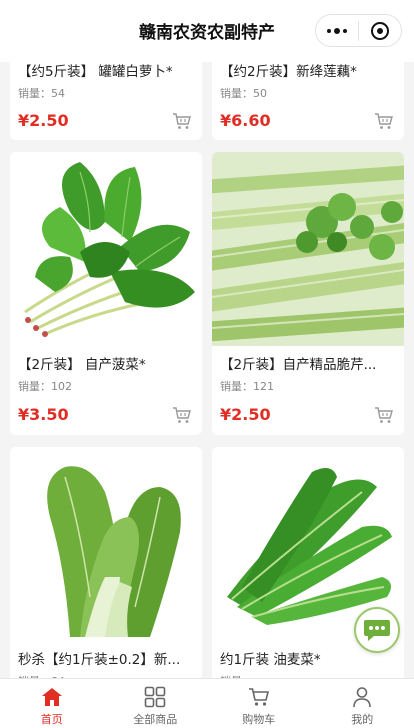 The height and width of the screenshot is (728, 414). What do you see at coordinates (245, 120) in the screenshot?
I see `product-price: ¥6.60` at bounding box center [245, 120].